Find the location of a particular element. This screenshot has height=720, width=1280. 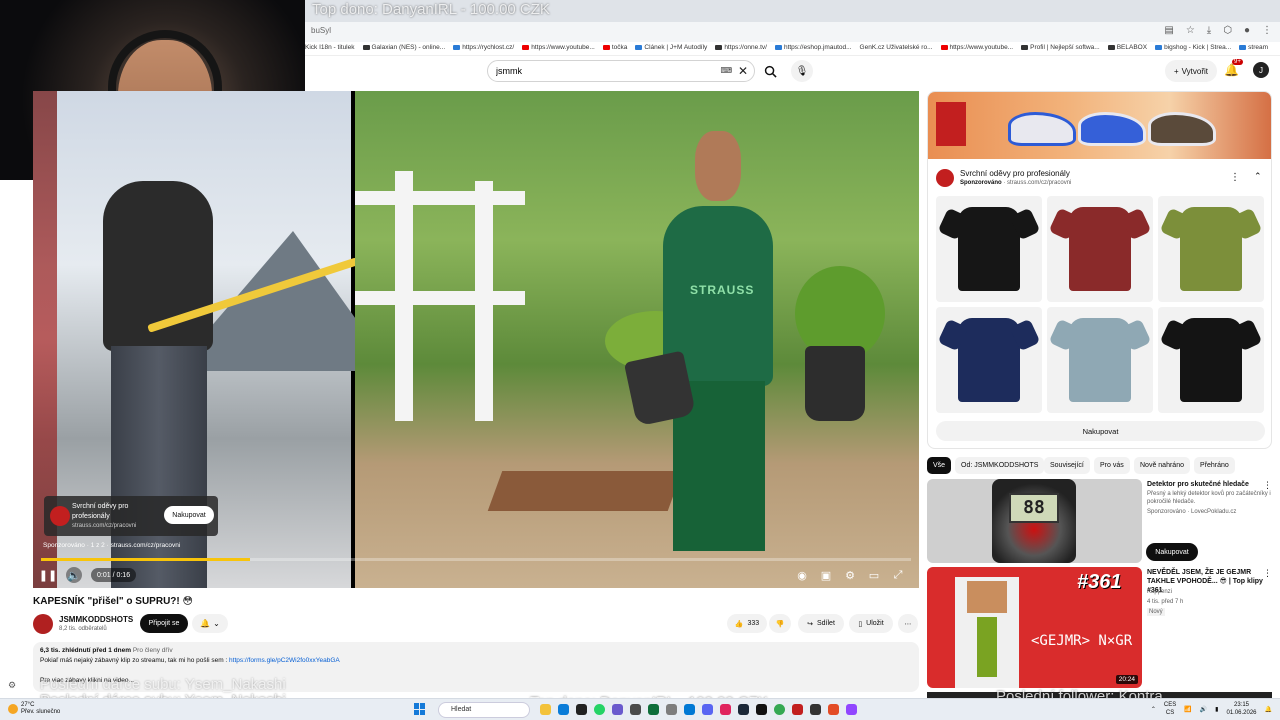

chip-watched: Přehráno is located at coordinates (1214, 465).